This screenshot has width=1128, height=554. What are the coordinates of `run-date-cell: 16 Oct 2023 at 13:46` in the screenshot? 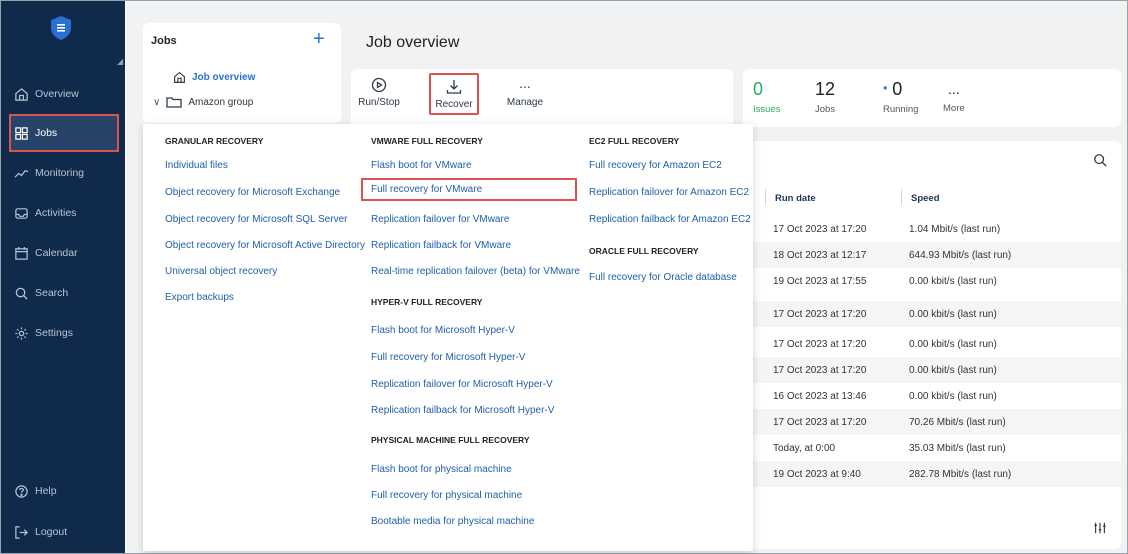 It's located at (820, 396).